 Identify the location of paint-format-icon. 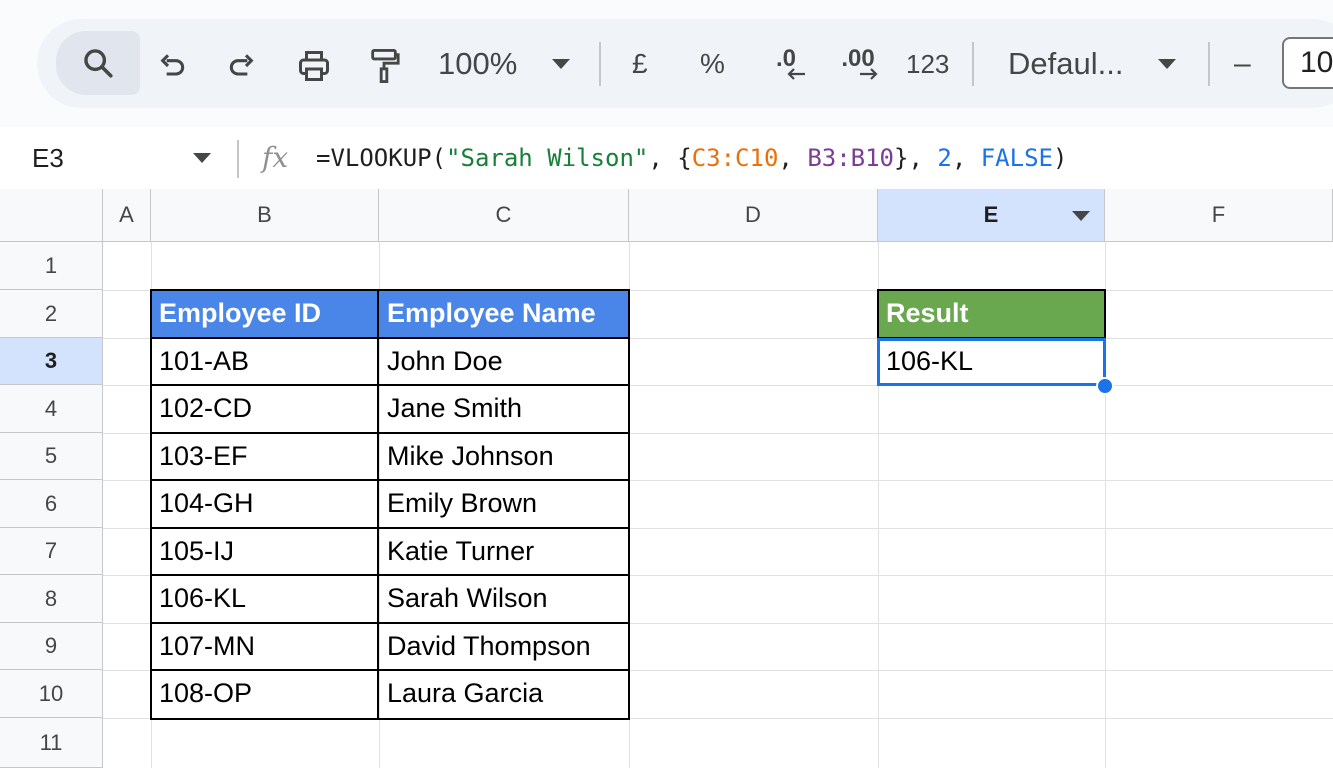
(385, 66).